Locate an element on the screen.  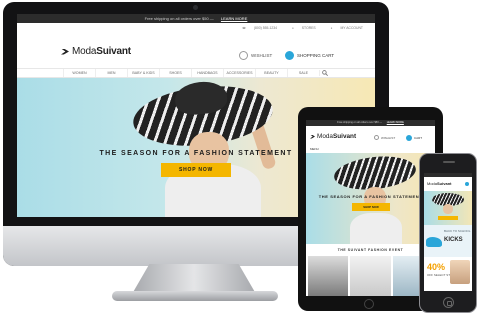
phone-hero-banner is located at coordinates (448, 208).